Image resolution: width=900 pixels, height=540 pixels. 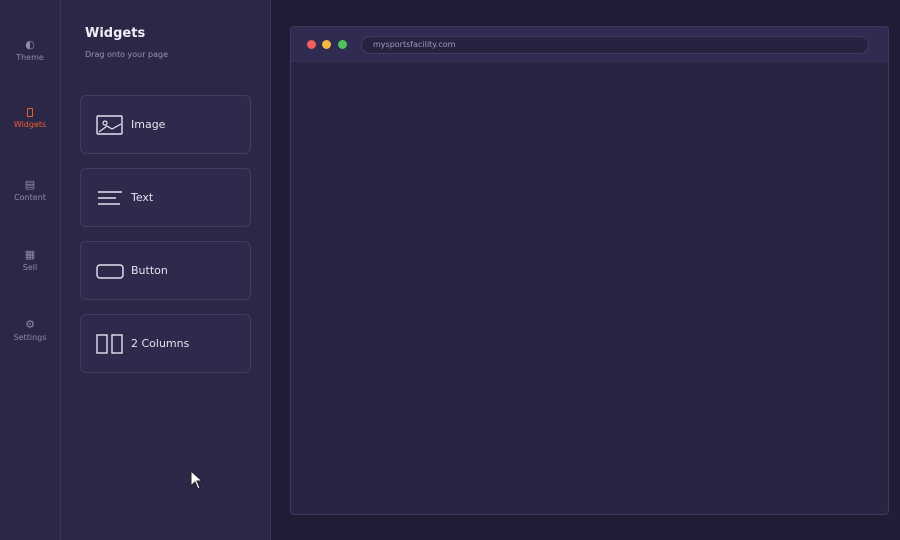 I want to click on widget-card-image: Image, so click(x=165, y=124).